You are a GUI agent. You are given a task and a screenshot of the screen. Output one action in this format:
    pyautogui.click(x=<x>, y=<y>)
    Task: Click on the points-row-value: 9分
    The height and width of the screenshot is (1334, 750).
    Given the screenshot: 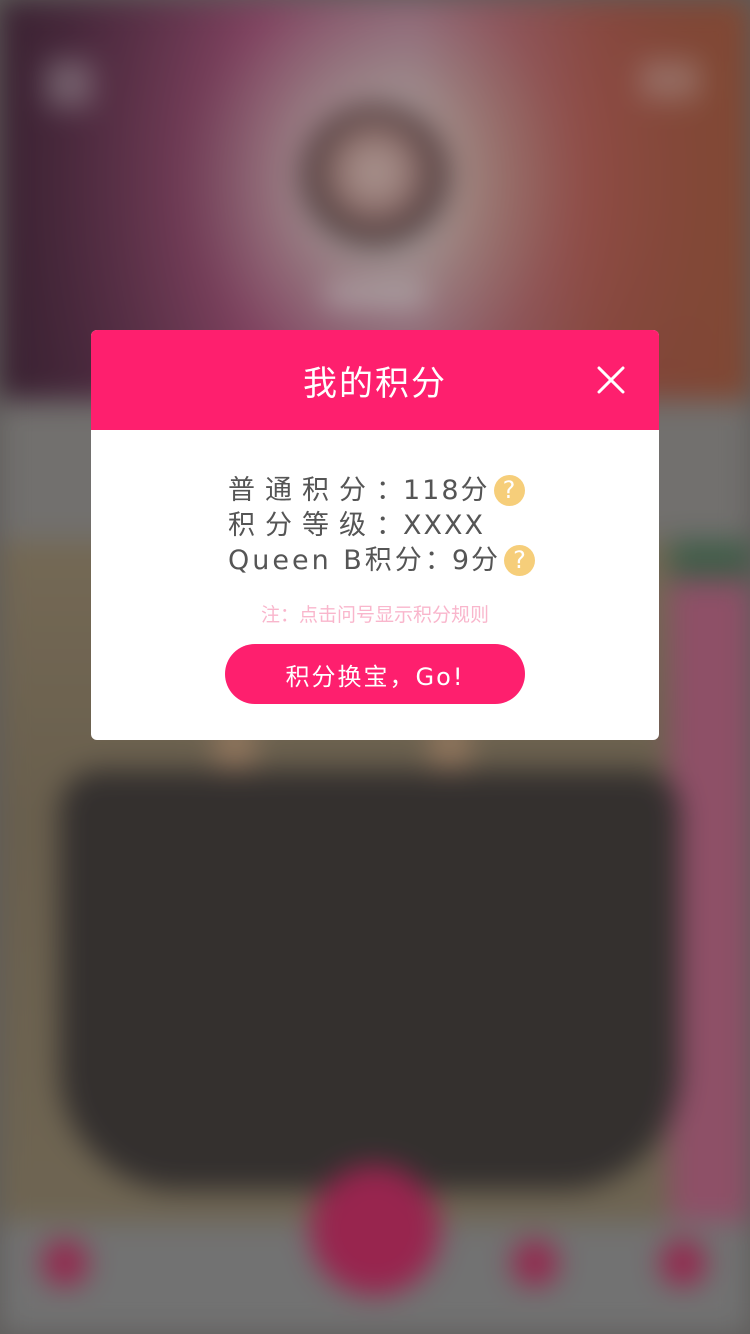 What is the action you would take?
    pyautogui.click(x=475, y=560)
    